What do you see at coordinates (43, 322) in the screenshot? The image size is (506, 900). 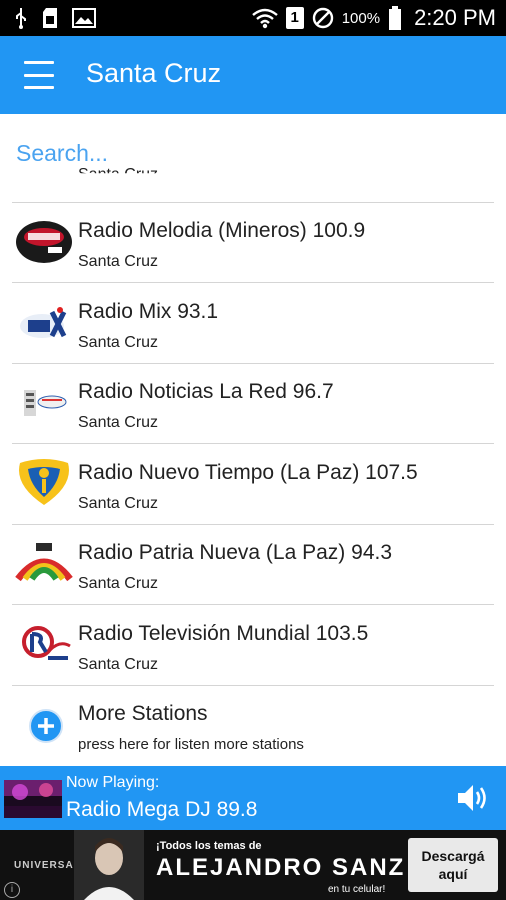 I see `radio-mix-logo` at bounding box center [43, 322].